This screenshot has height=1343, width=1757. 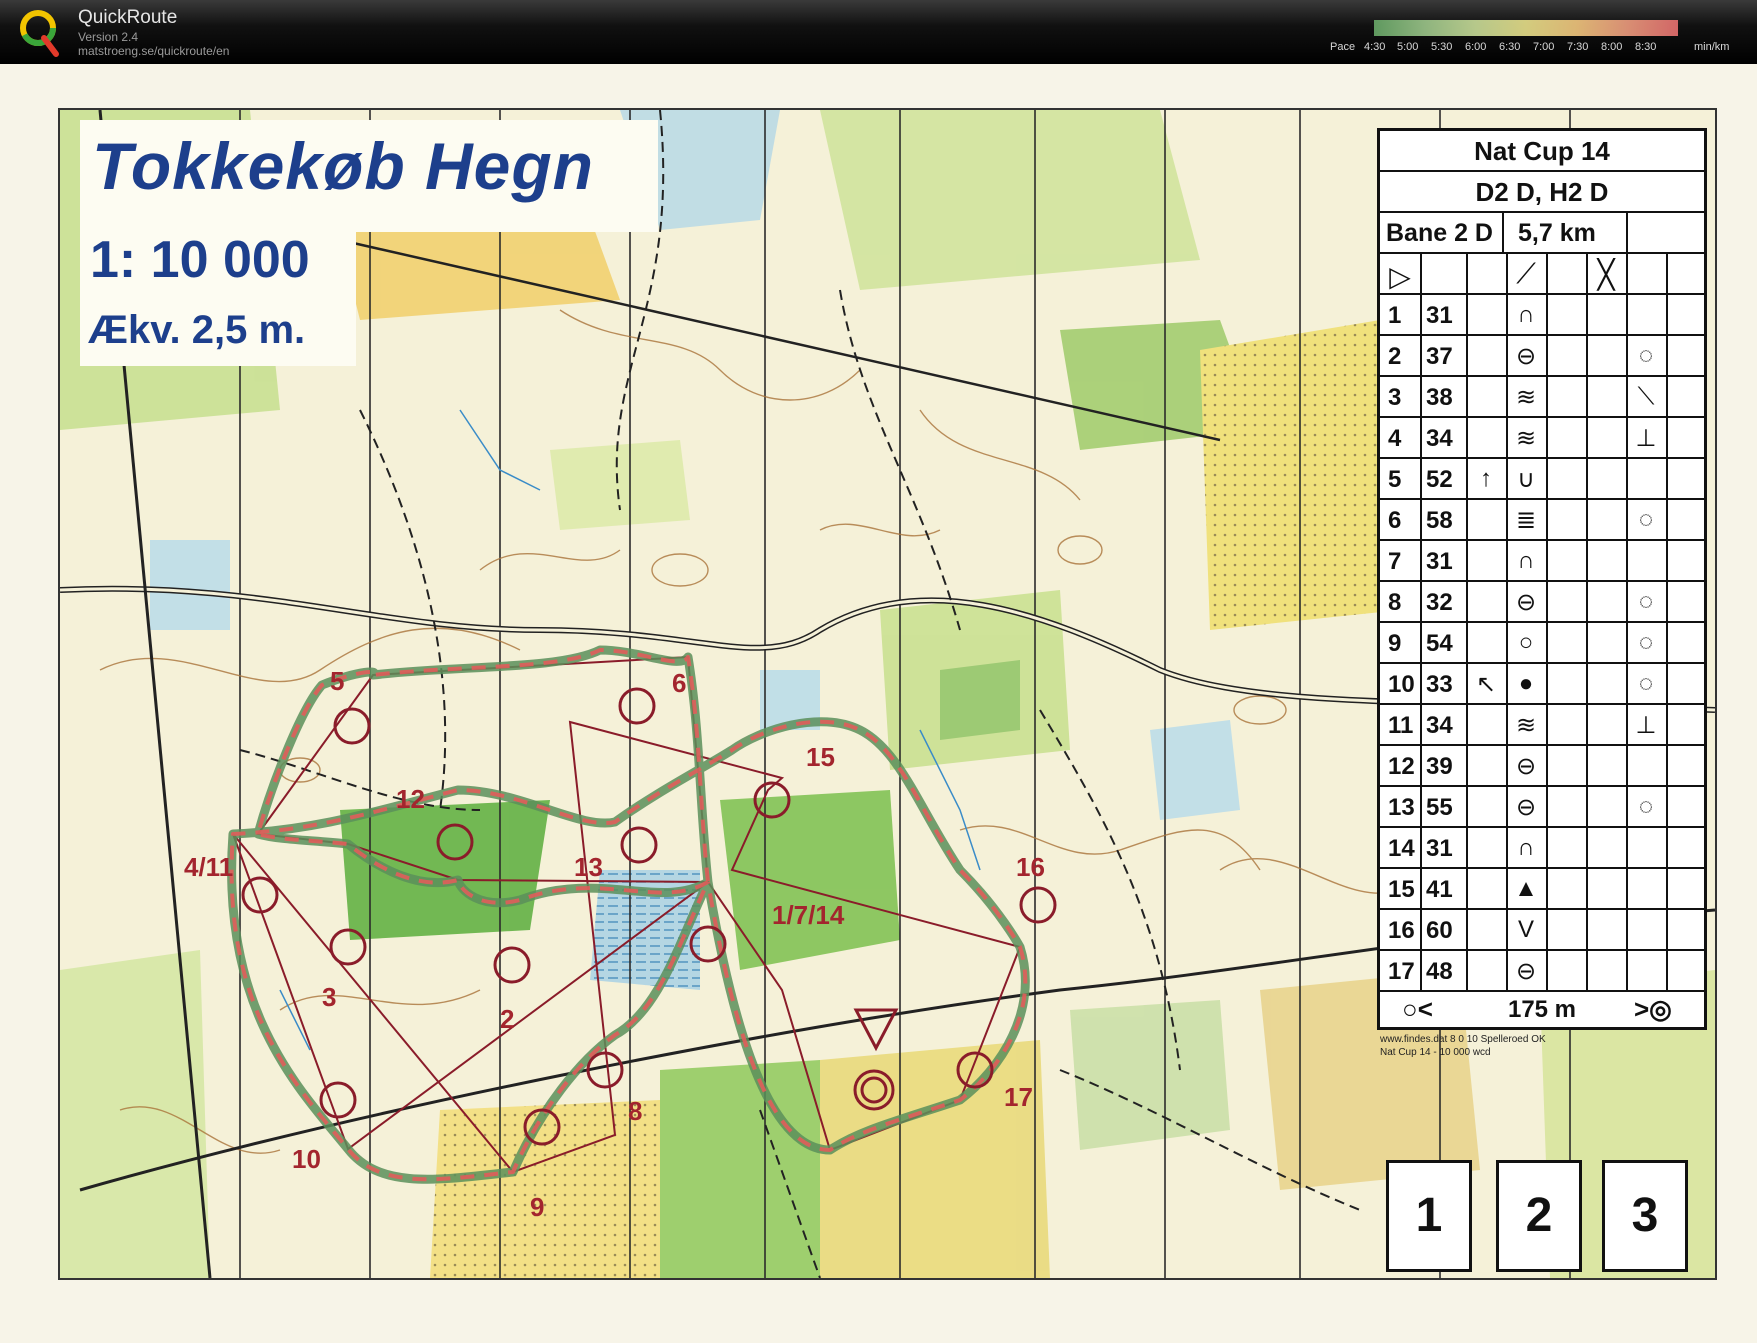 I want to click on control-number: 3, so click(x=1395, y=397).